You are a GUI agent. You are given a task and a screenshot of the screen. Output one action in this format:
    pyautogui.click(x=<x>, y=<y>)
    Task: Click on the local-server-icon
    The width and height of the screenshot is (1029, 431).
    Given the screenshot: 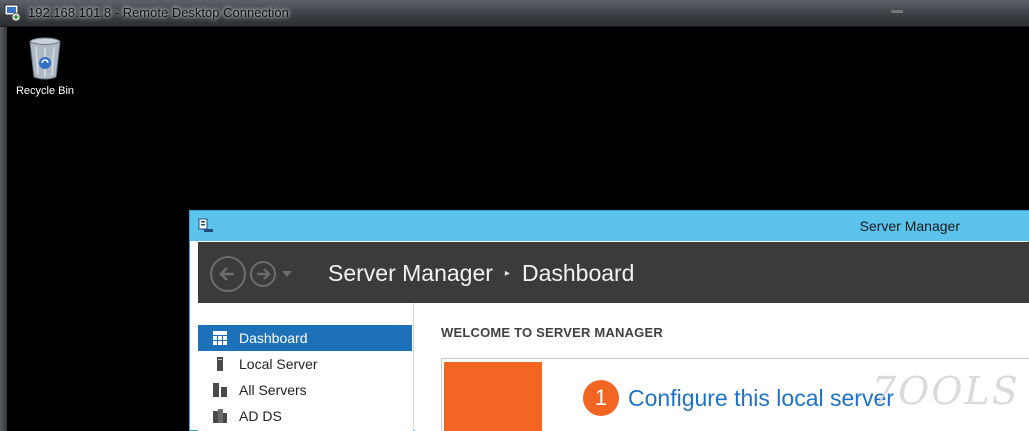 What is the action you would take?
    pyautogui.click(x=220, y=364)
    